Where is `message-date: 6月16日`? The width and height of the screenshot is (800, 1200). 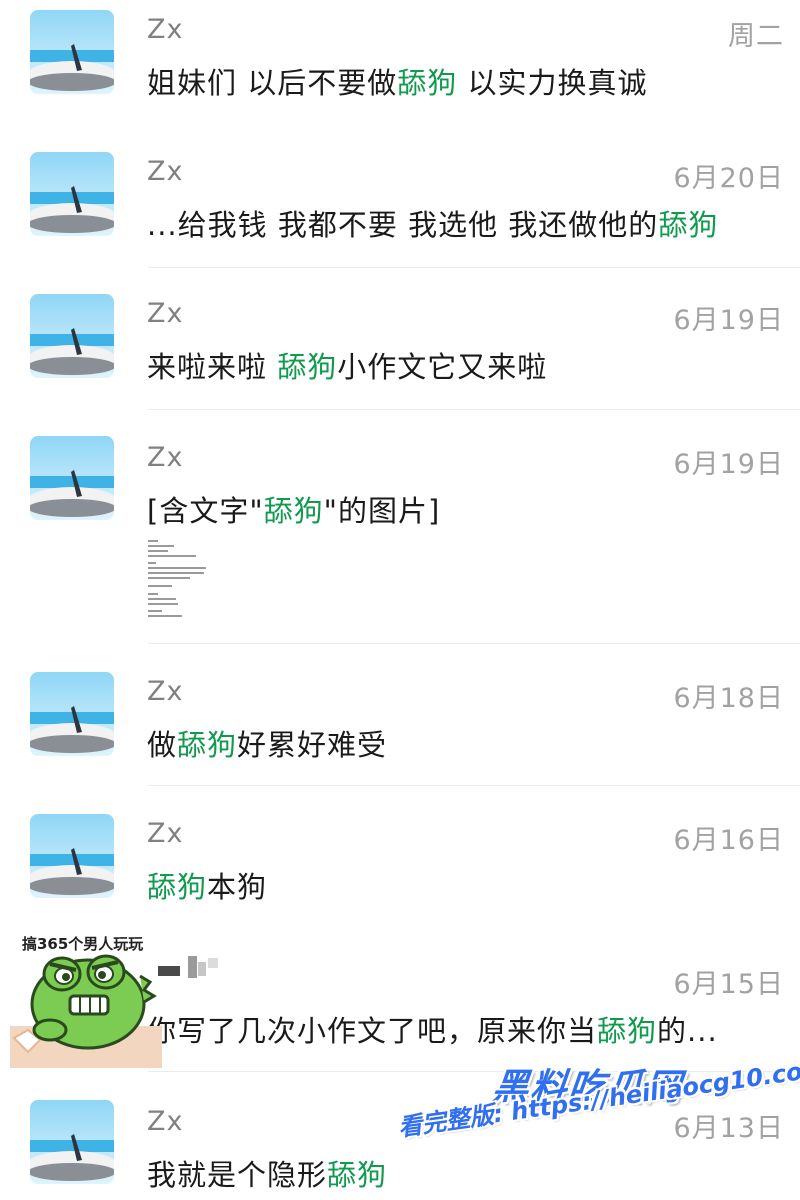 message-date: 6月16日 is located at coordinates (728, 840).